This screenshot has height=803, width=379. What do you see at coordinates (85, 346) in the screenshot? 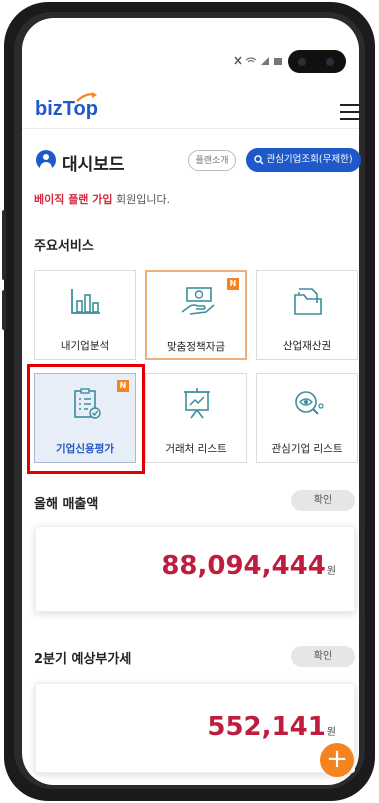
I see `tile-label: 내기업분석` at bounding box center [85, 346].